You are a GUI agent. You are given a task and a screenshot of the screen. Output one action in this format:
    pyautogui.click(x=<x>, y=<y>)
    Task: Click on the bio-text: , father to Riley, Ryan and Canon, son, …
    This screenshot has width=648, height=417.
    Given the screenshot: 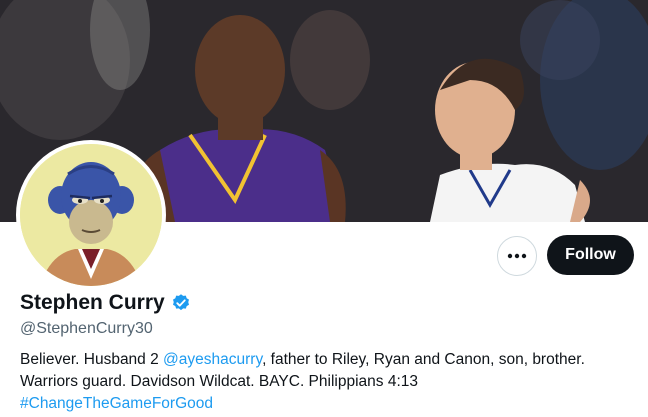 What is the action you would take?
    pyautogui.click(x=423, y=359)
    